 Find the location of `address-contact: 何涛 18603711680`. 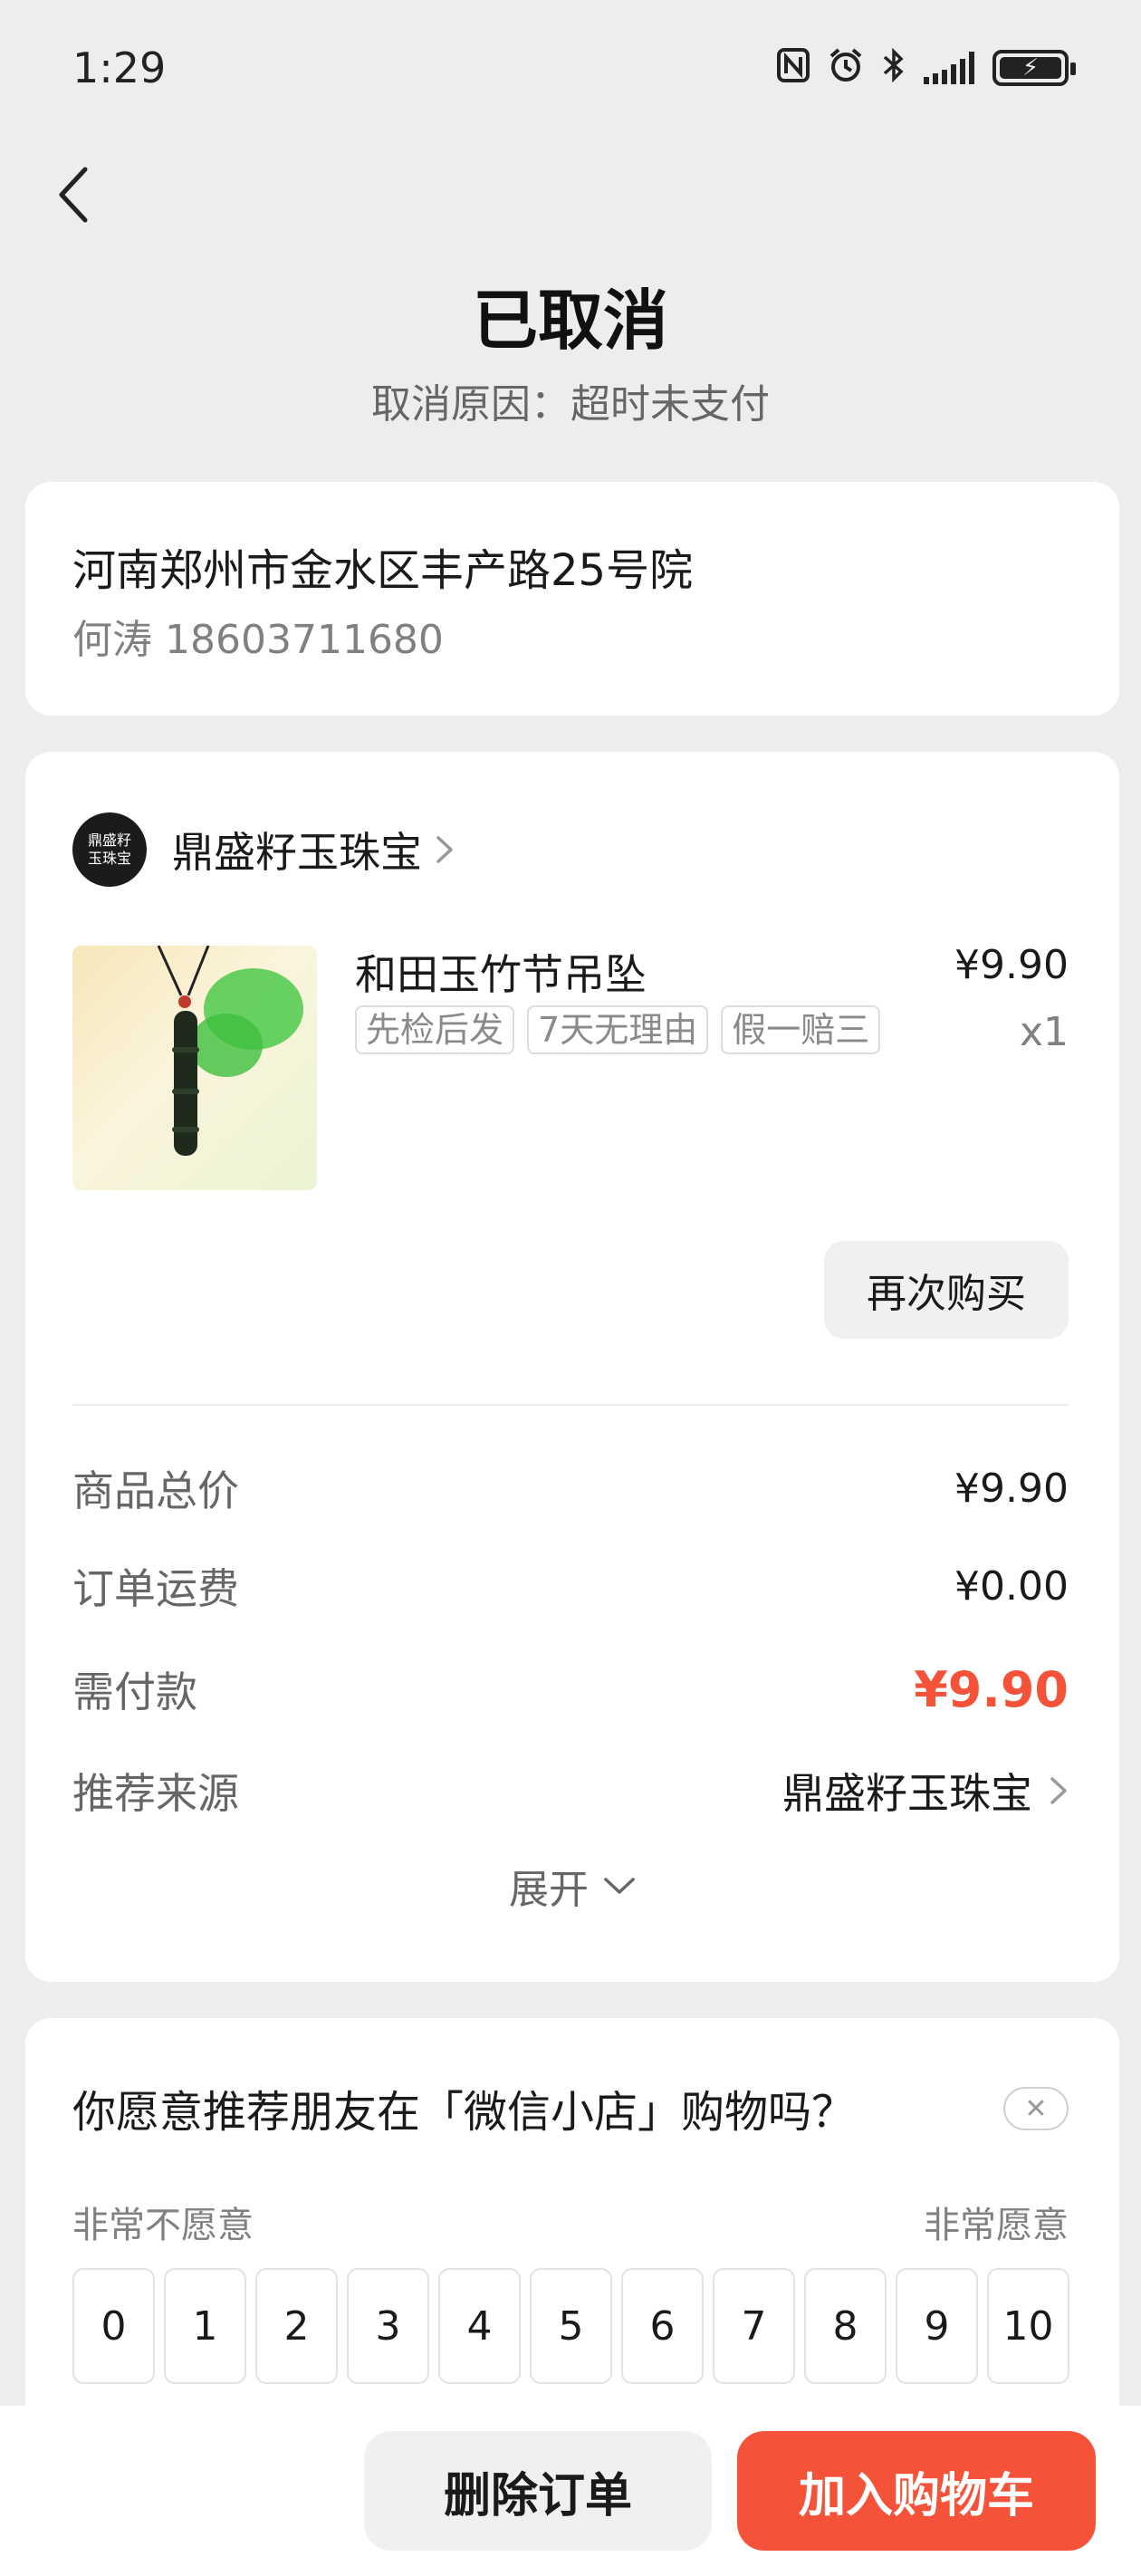

address-contact: 何涛 18603711680 is located at coordinates (258, 640).